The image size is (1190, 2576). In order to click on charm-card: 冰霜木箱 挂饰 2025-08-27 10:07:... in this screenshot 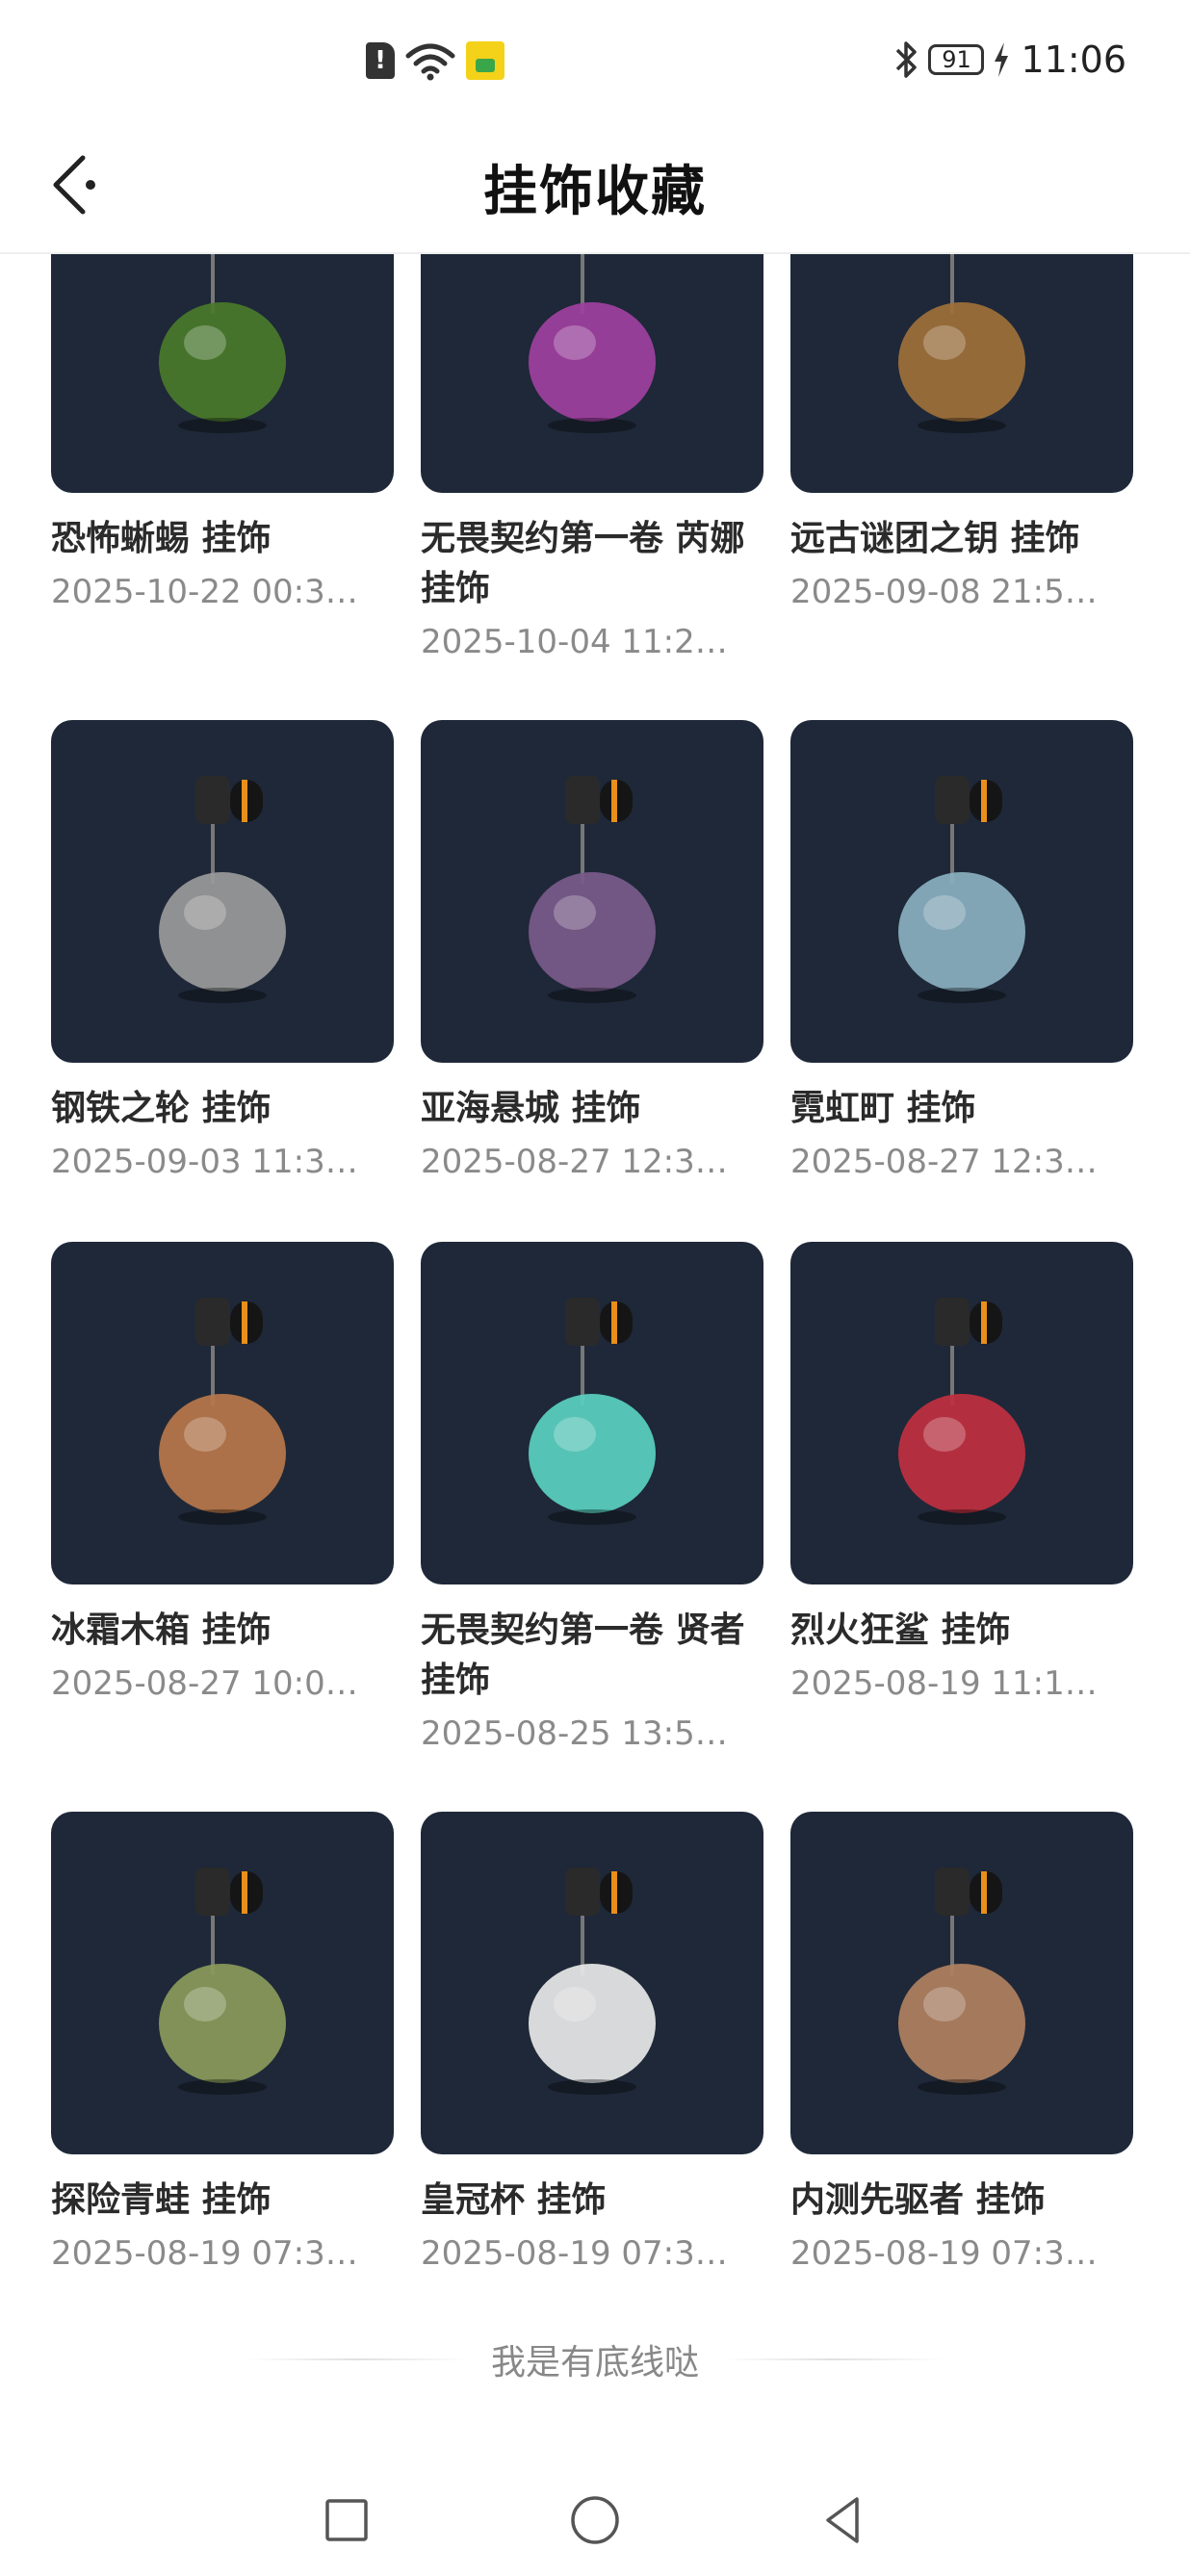, I will do `click(223, 1474)`.